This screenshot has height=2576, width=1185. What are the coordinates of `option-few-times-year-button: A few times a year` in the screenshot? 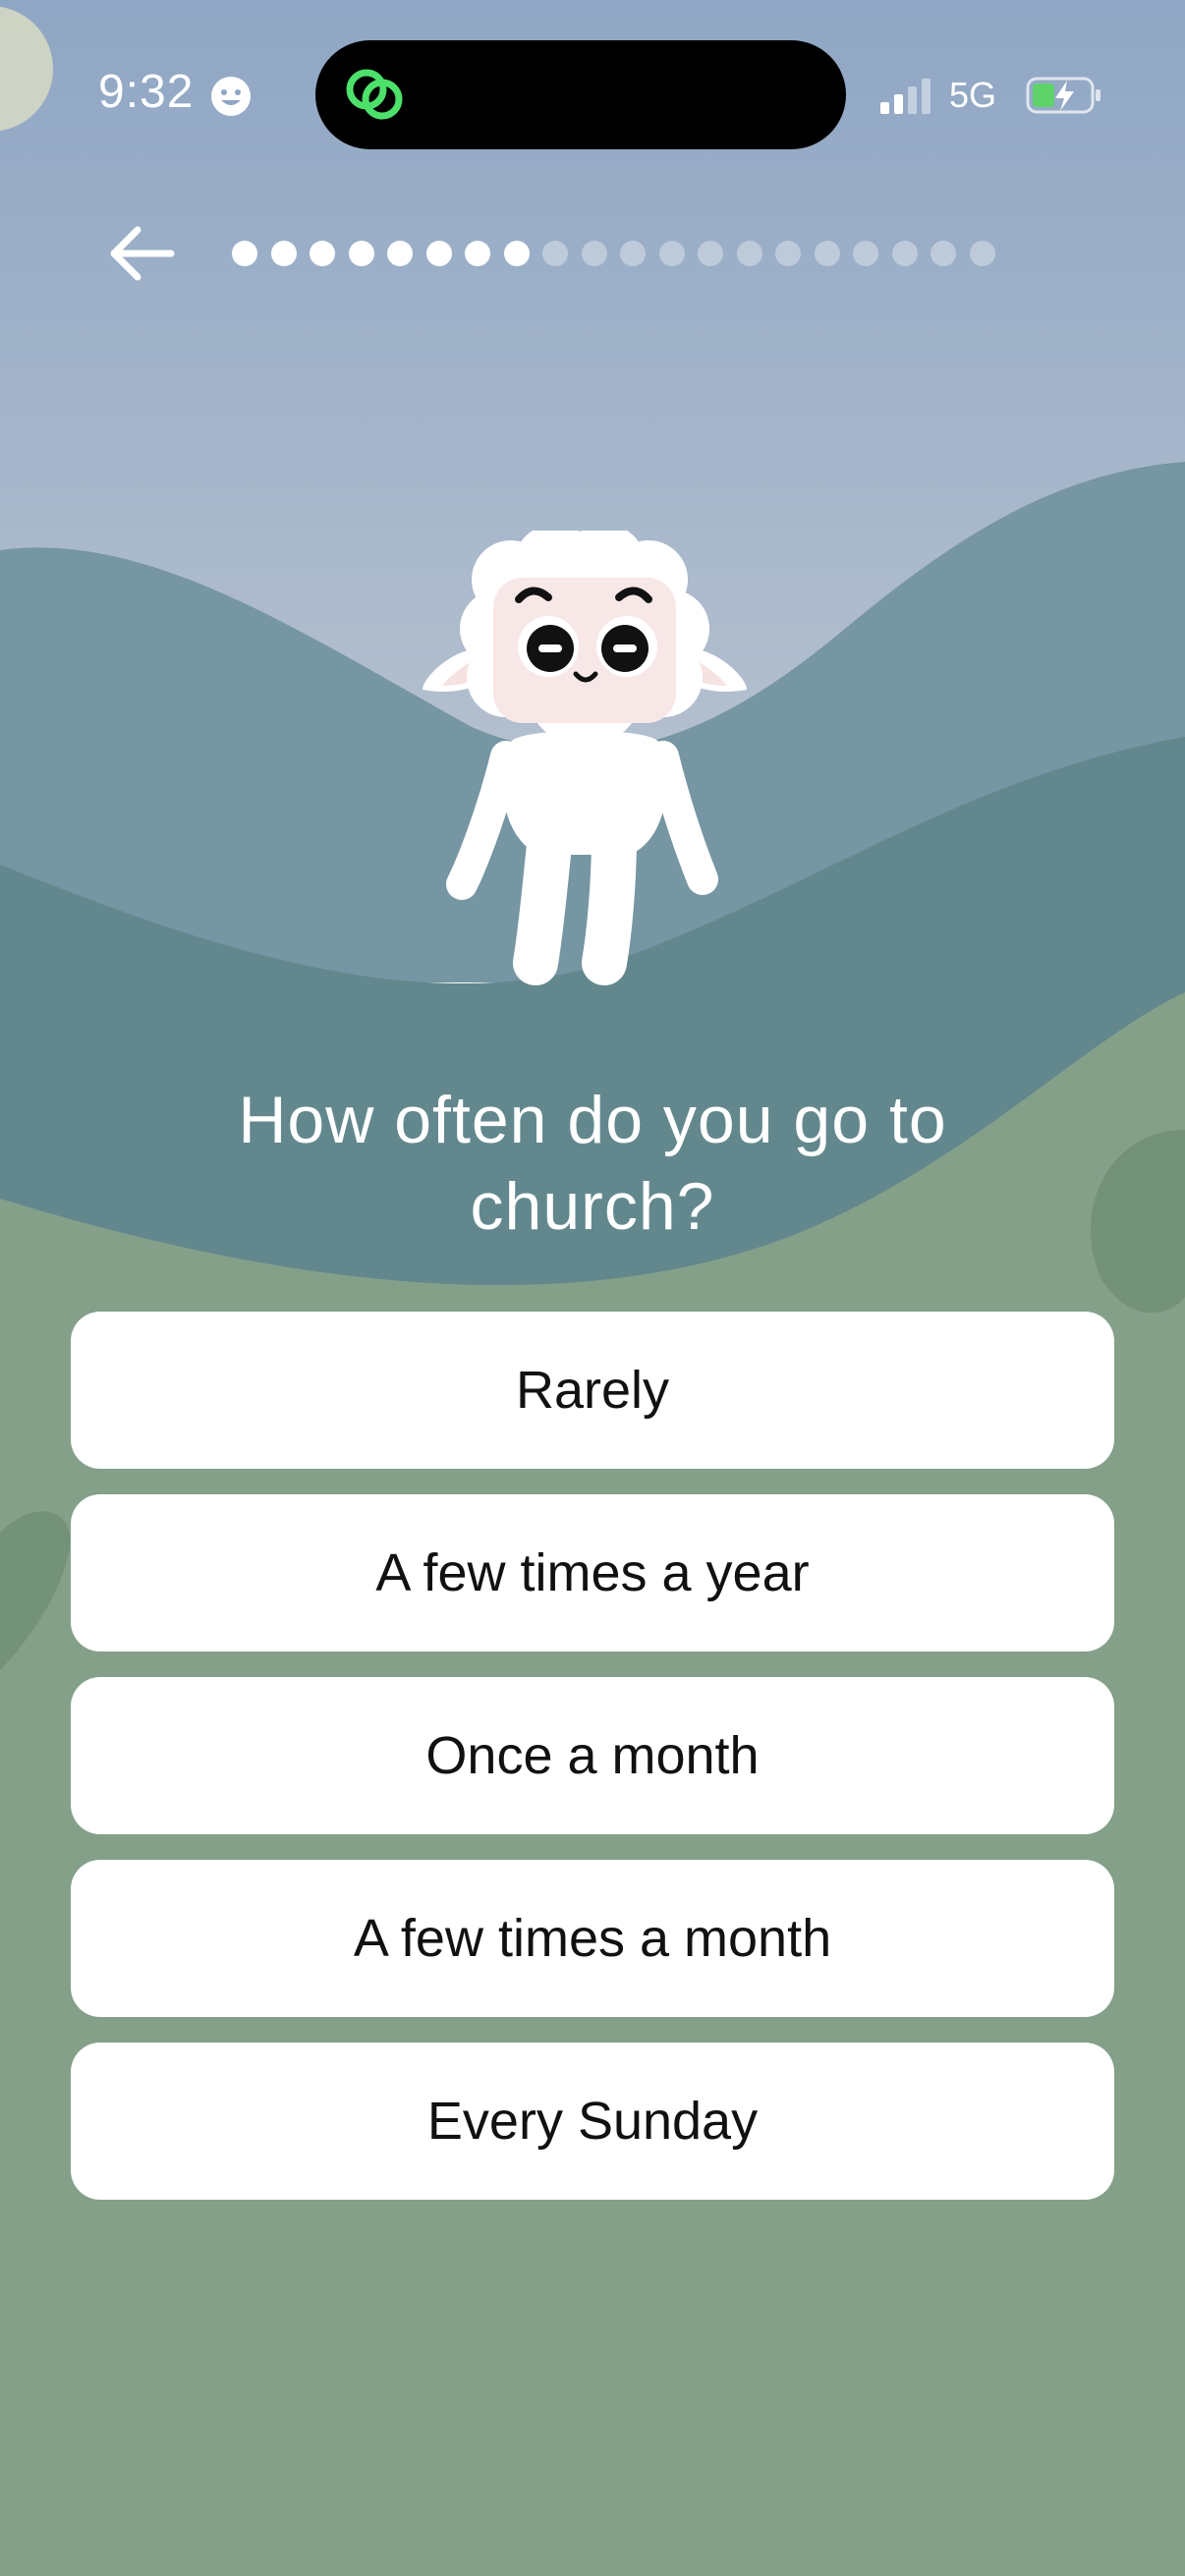 It's located at (592, 1573).